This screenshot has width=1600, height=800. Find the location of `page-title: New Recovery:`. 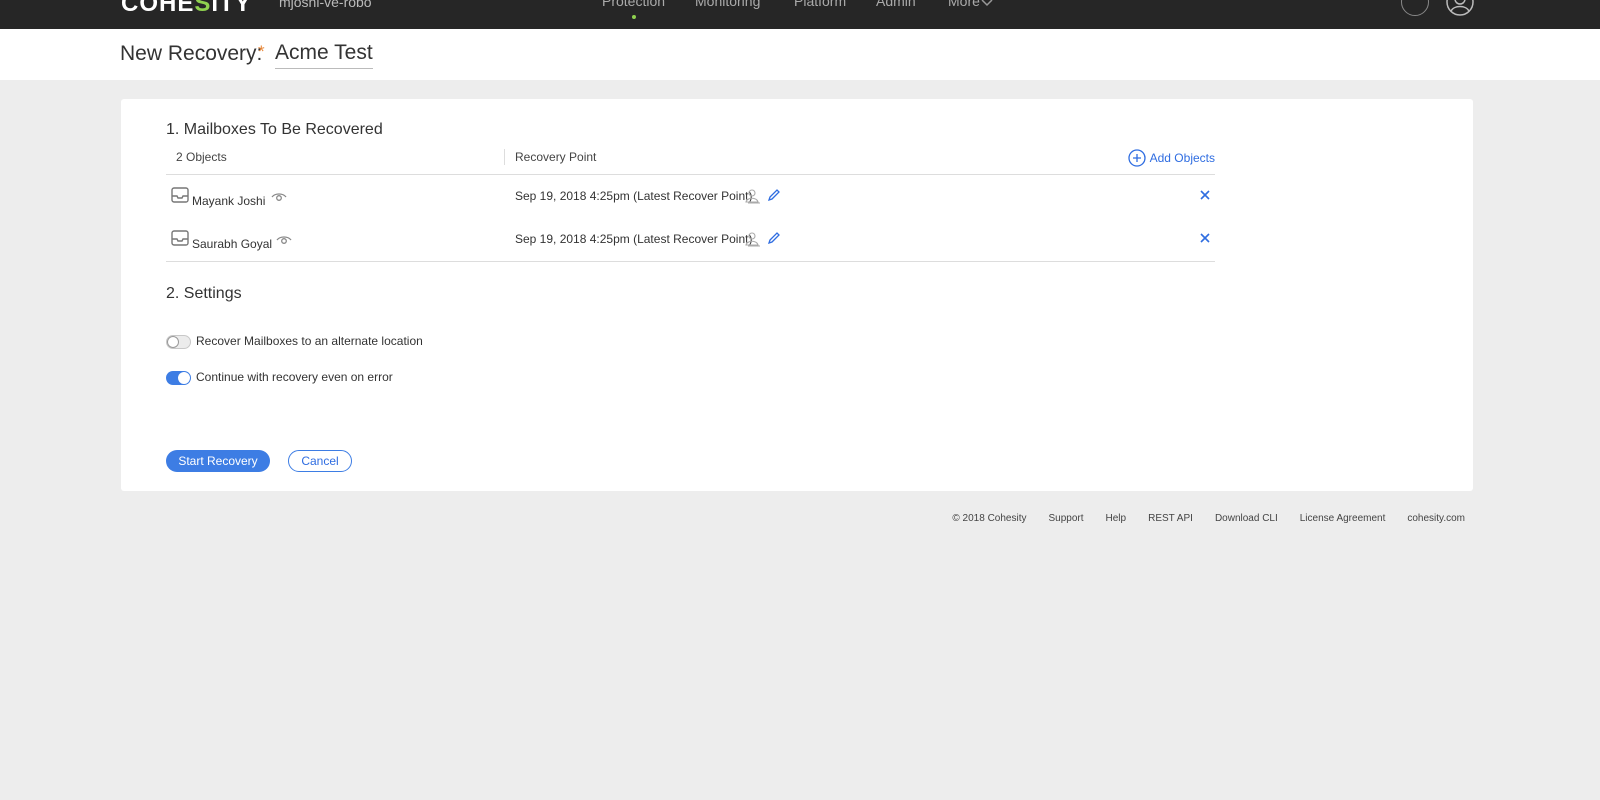

page-title: New Recovery: is located at coordinates (191, 53).